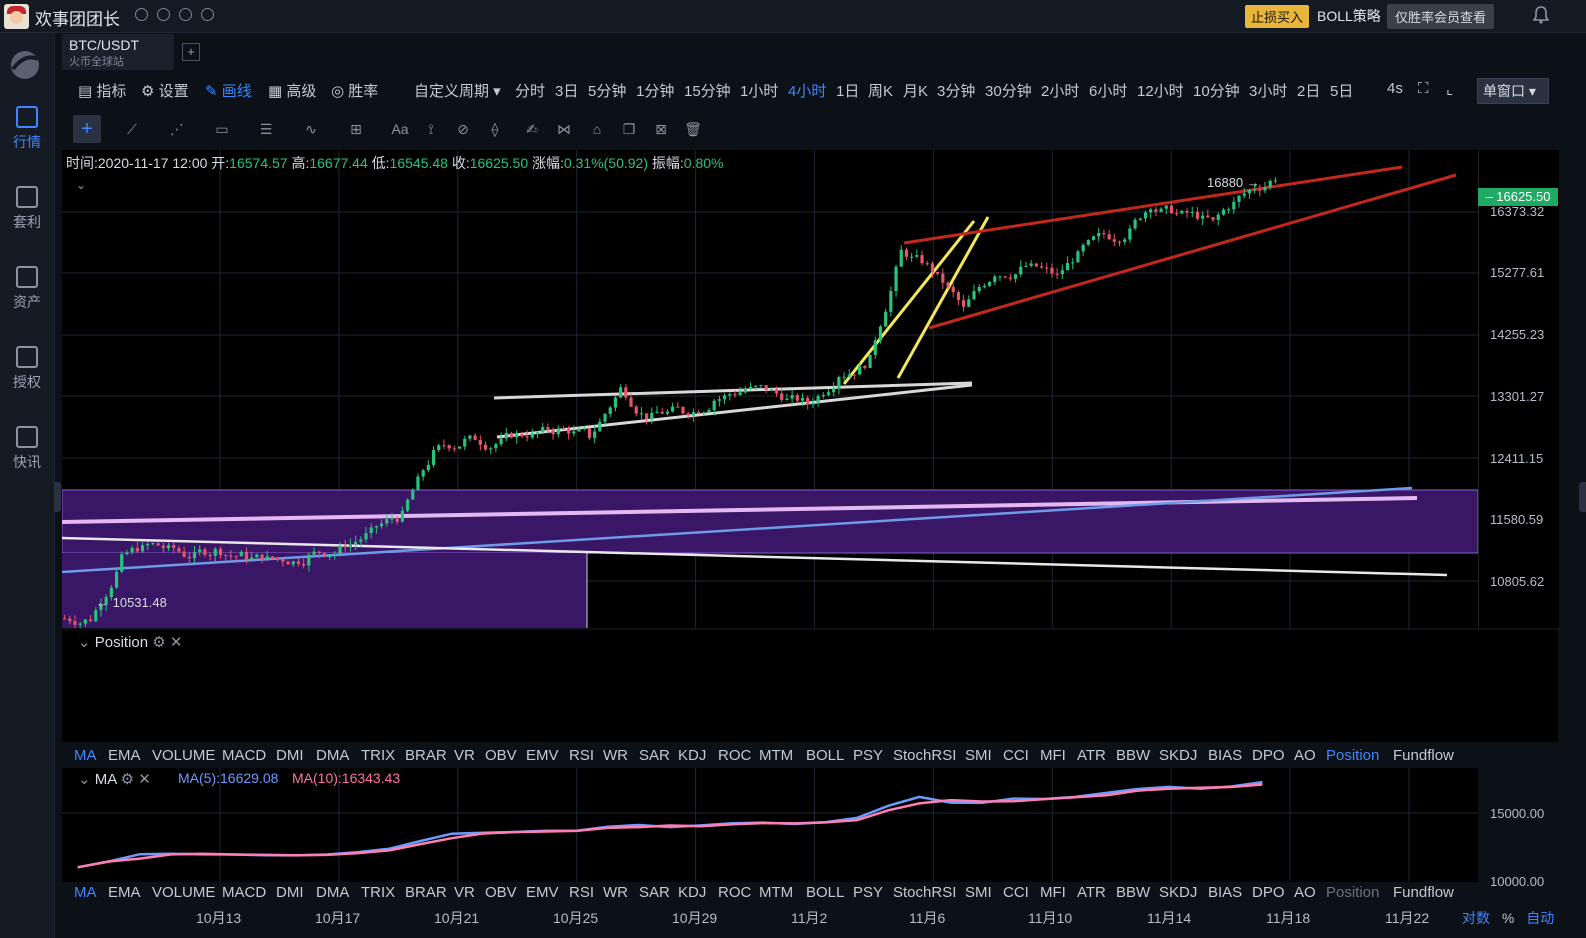  Describe the element at coordinates (27, 129) in the screenshot. I see `sidebar-item-market: 行情` at that location.